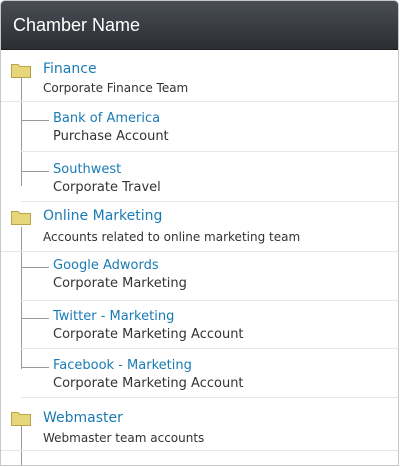 The height and width of the screenshot is (467, 401). I want to click on folder-subtitle: Webmaster team accounts, so click(124, 438).